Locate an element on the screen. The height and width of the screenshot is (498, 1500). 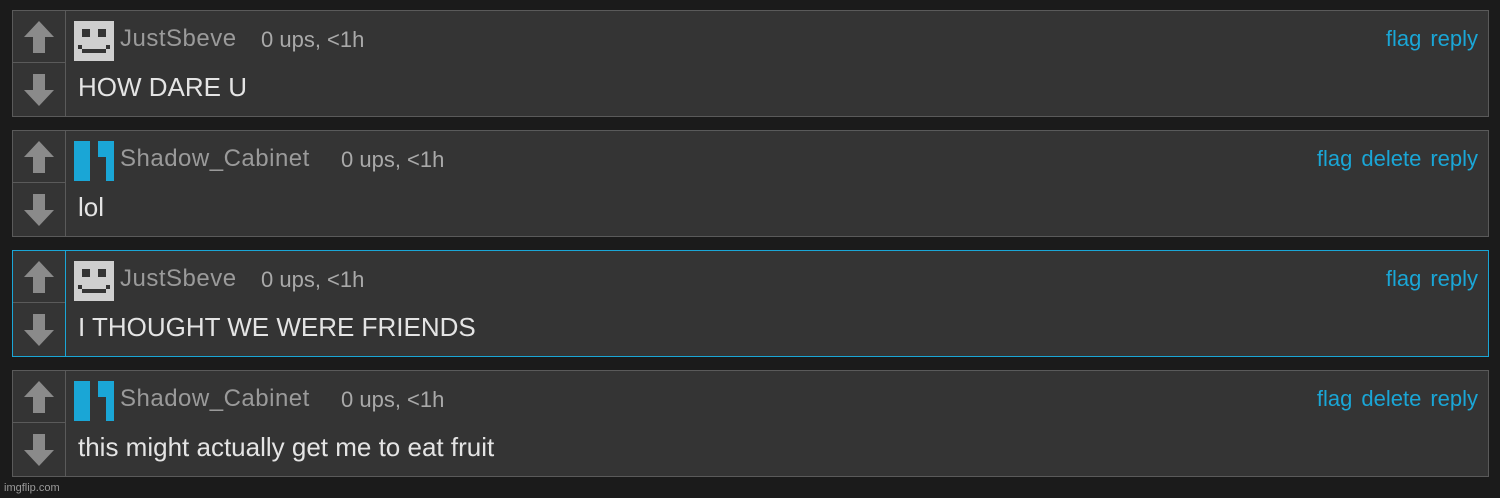
imgflip-watermark: imgflip.com is located at coordinates (32, 488).